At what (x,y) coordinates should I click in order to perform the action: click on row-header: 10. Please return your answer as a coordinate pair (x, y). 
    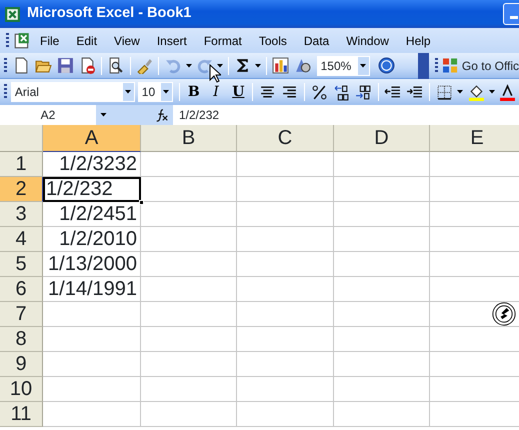
    Looking at the image, I should click on (21, 389).